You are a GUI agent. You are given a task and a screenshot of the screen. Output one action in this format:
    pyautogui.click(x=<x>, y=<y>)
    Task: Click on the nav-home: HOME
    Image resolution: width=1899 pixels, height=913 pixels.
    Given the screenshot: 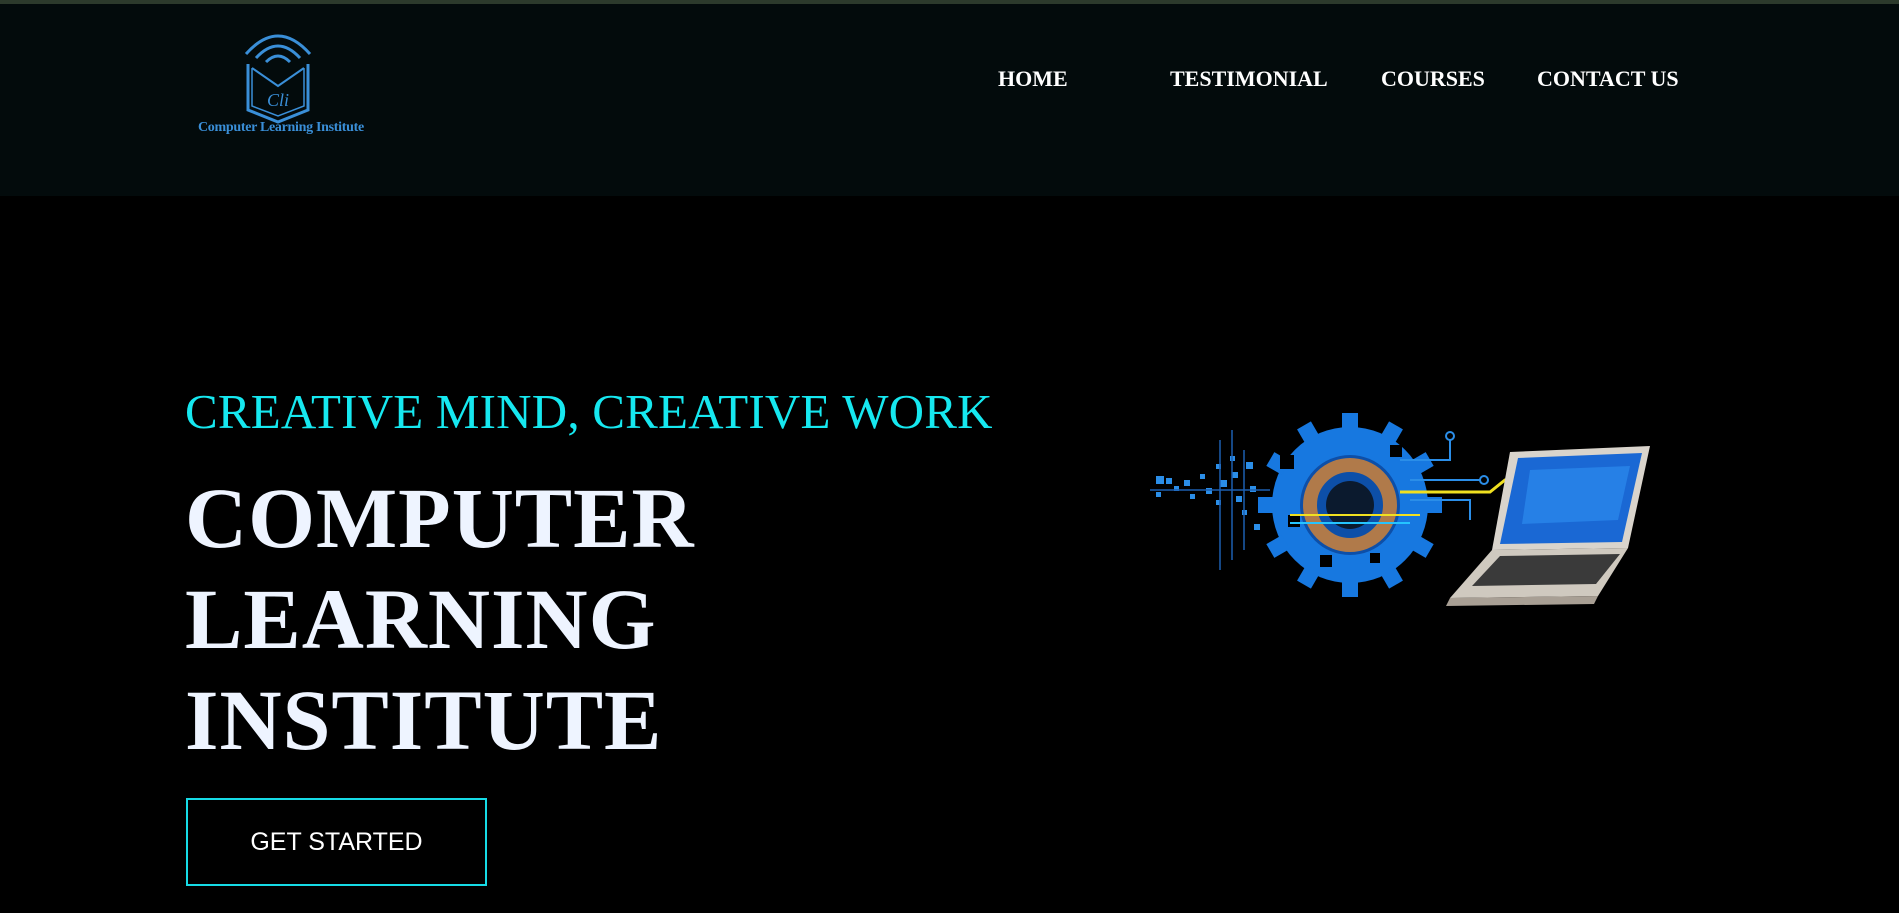 What is the action you would take?
    pyautogui.click(x=1033, y=79)
    